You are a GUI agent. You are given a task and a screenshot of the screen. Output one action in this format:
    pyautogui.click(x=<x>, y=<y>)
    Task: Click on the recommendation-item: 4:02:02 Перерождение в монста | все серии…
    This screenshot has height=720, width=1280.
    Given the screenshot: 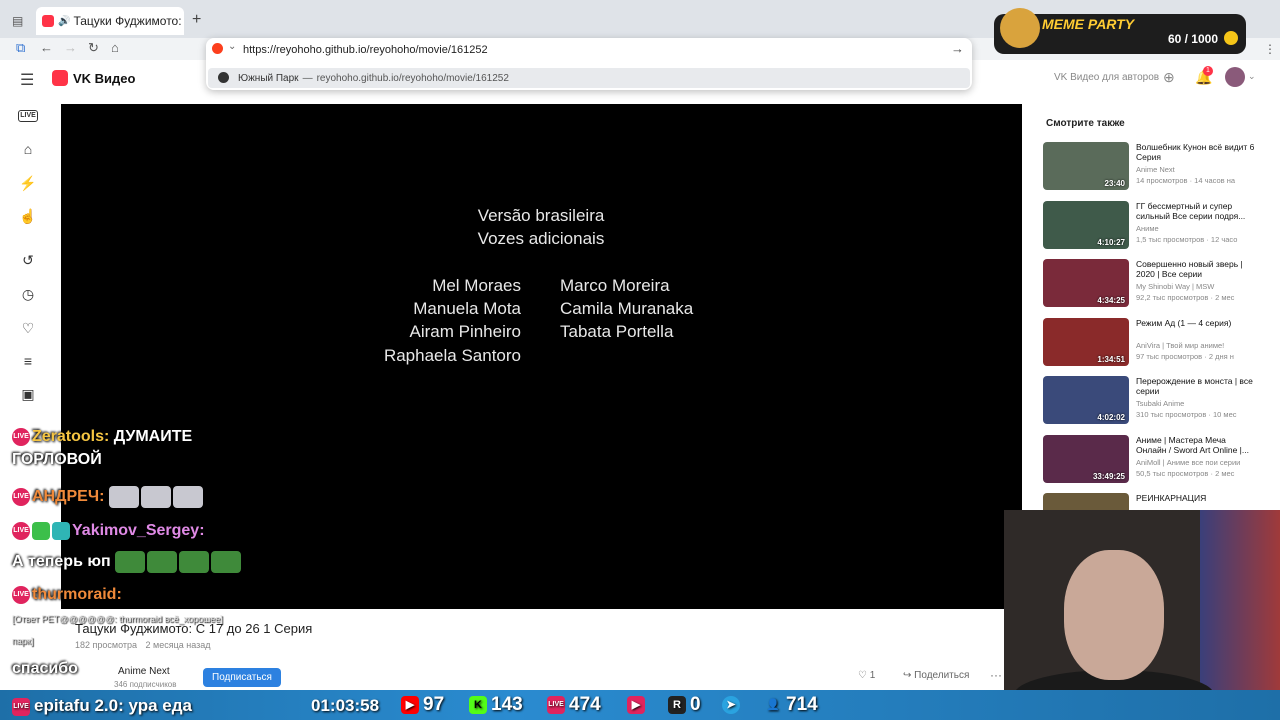 What is the action you would take?
    pyautogui.click(x=1150, y=401)
    